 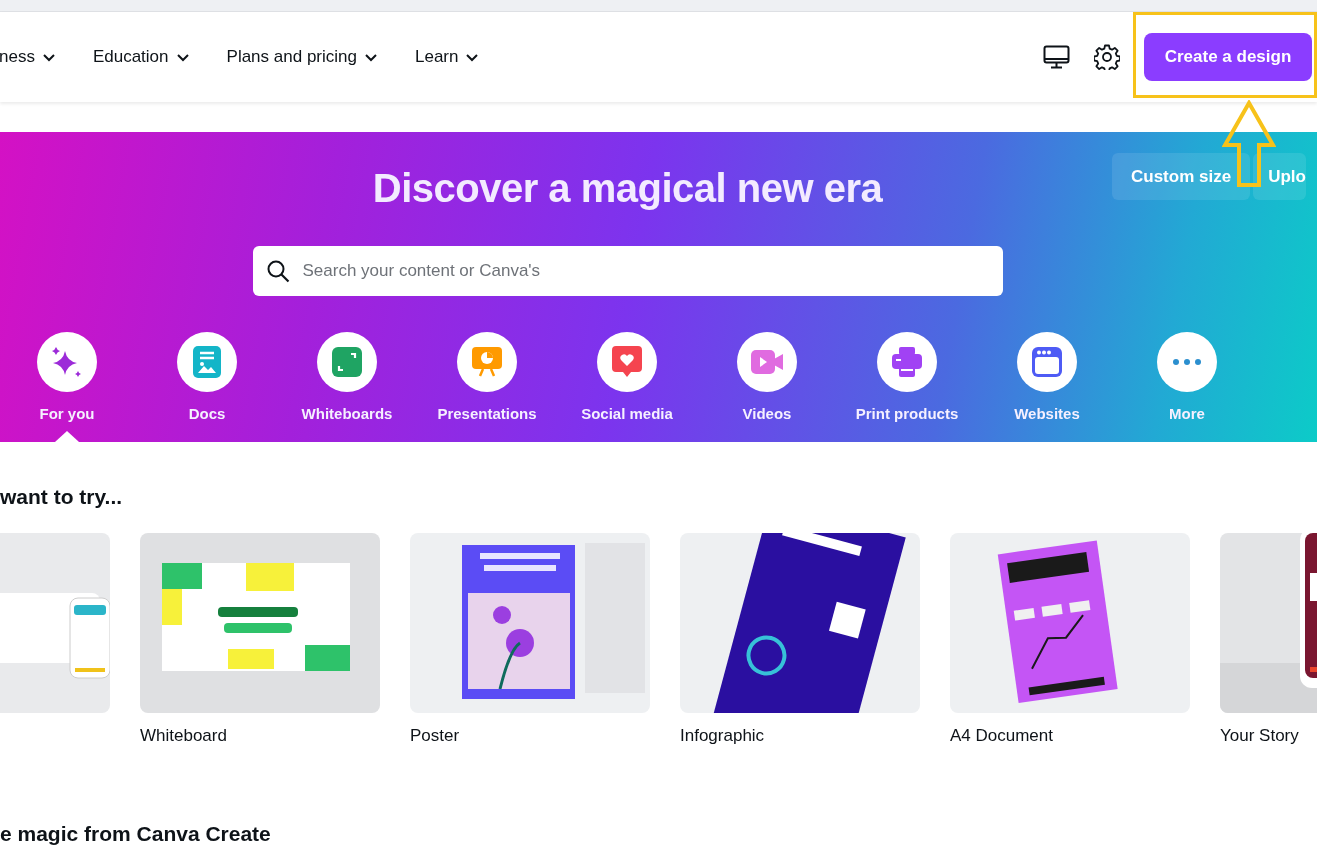 What do you see at coordinates (530, 737) in the screenshot?
I see `design-type-label: Poster` at bounding box center [530, 737].